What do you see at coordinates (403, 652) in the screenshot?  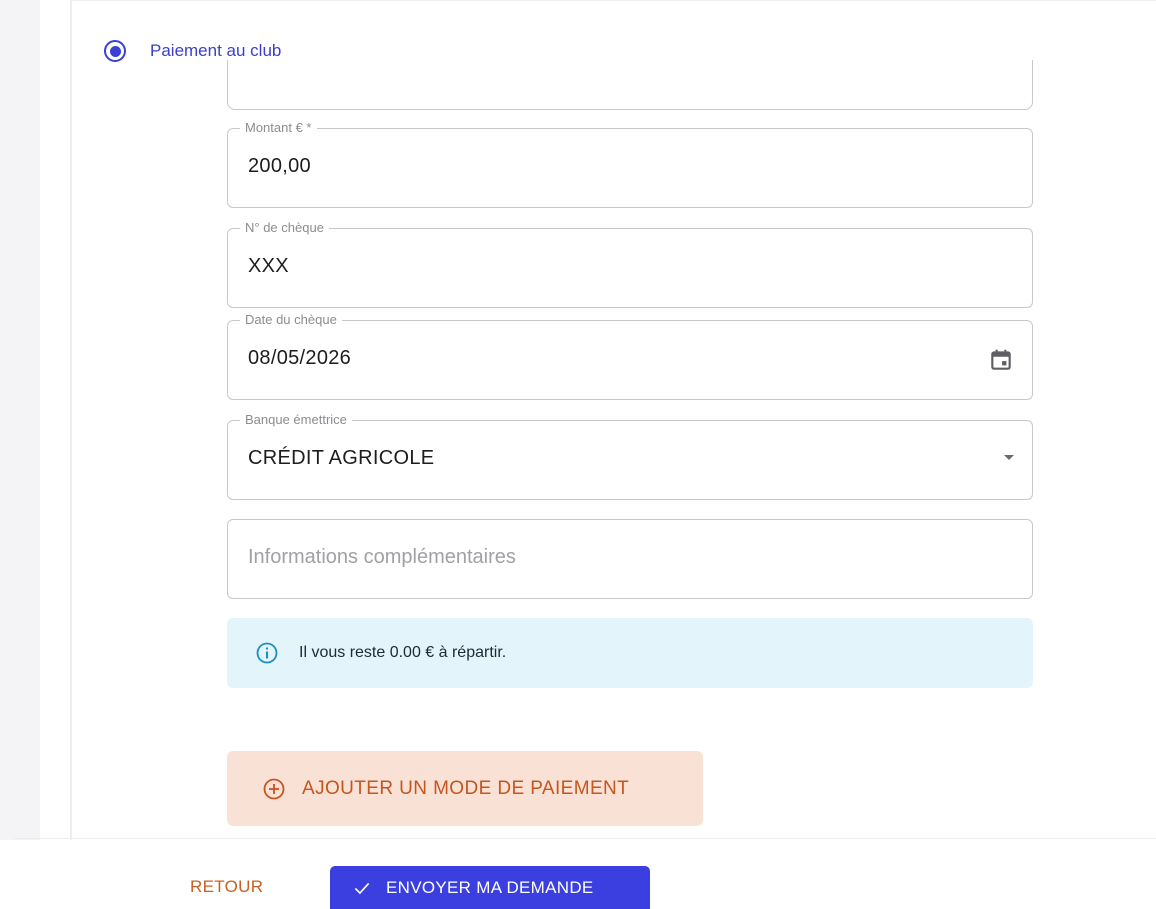 I see `remaining-amount-text: Il vous reste 0.00 € à répartir.` at bounding box center [403, 652].